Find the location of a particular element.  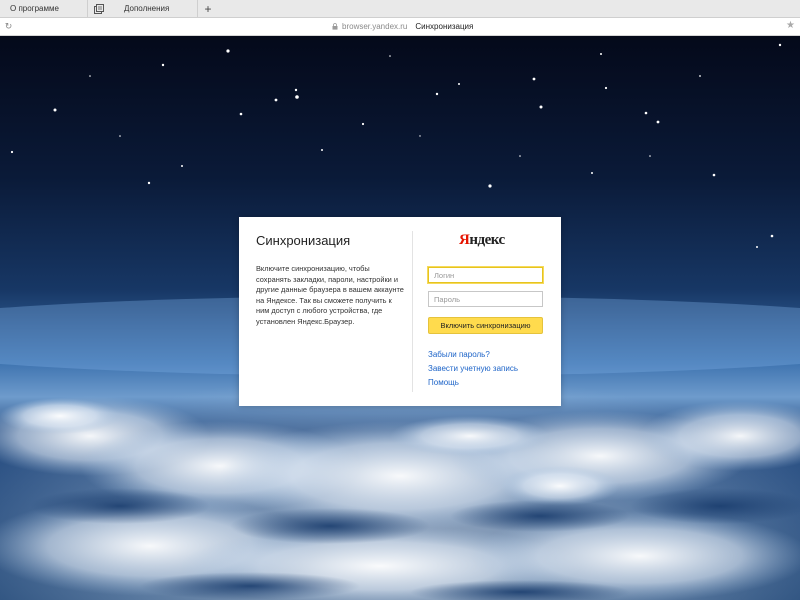

enable-sync-button-label: Включить синхронизацию is located at coordinates (485, 325).